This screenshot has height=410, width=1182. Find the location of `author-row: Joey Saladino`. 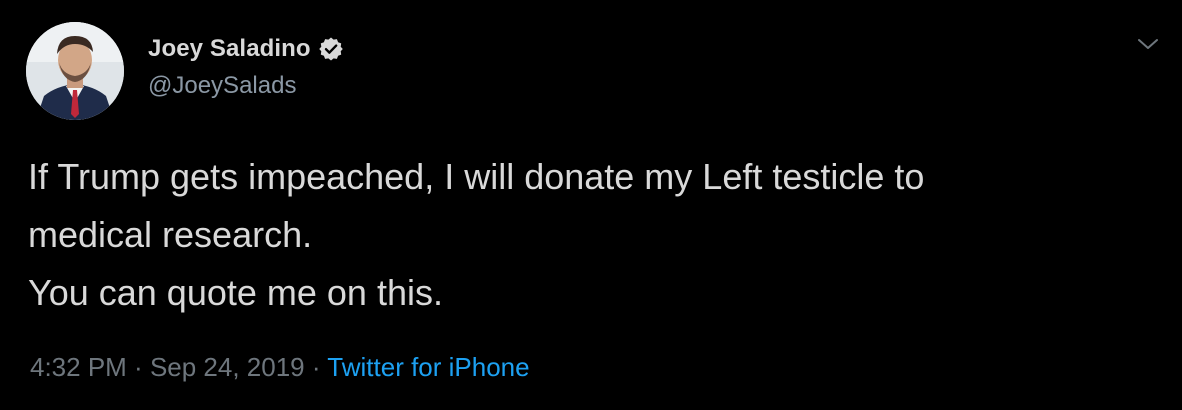

author-row: Joey Saladino is located at coordinates (246, 49).